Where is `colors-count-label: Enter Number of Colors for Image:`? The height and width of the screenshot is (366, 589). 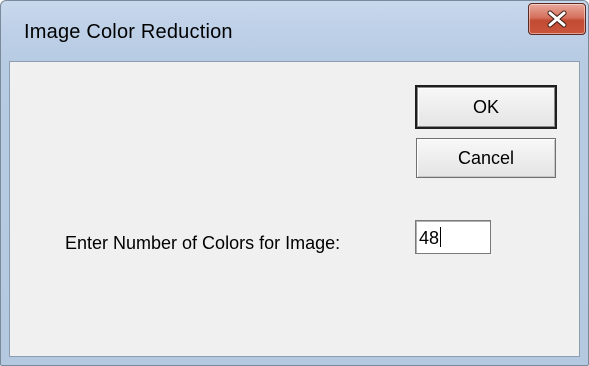 colors-count-label: Enter Number of Colors for Image: is located at coordinates (203, 243).